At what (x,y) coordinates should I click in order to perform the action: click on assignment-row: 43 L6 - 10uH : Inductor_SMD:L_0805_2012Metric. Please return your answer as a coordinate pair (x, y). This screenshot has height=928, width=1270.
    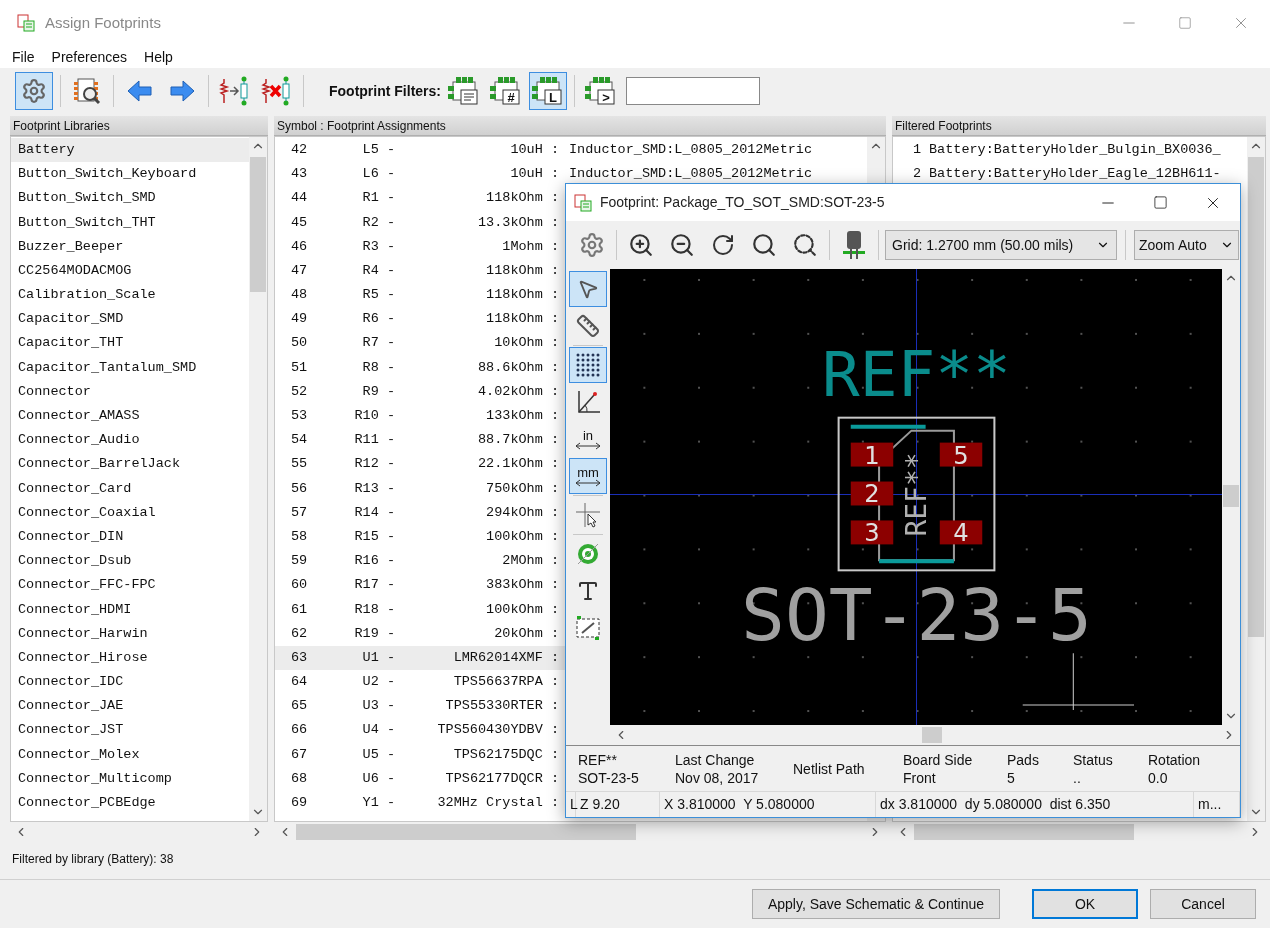
    Looking at the image, I should click on (571, 174).